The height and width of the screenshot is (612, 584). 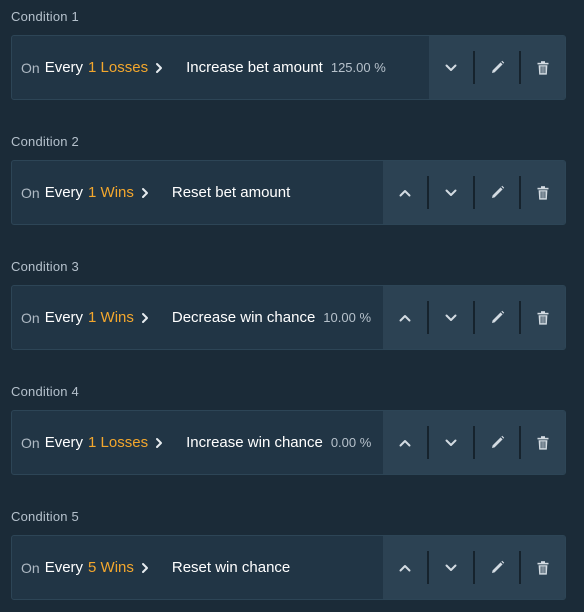 I want to click on action-label: Decrease win chance, so click(x=243, y=317).